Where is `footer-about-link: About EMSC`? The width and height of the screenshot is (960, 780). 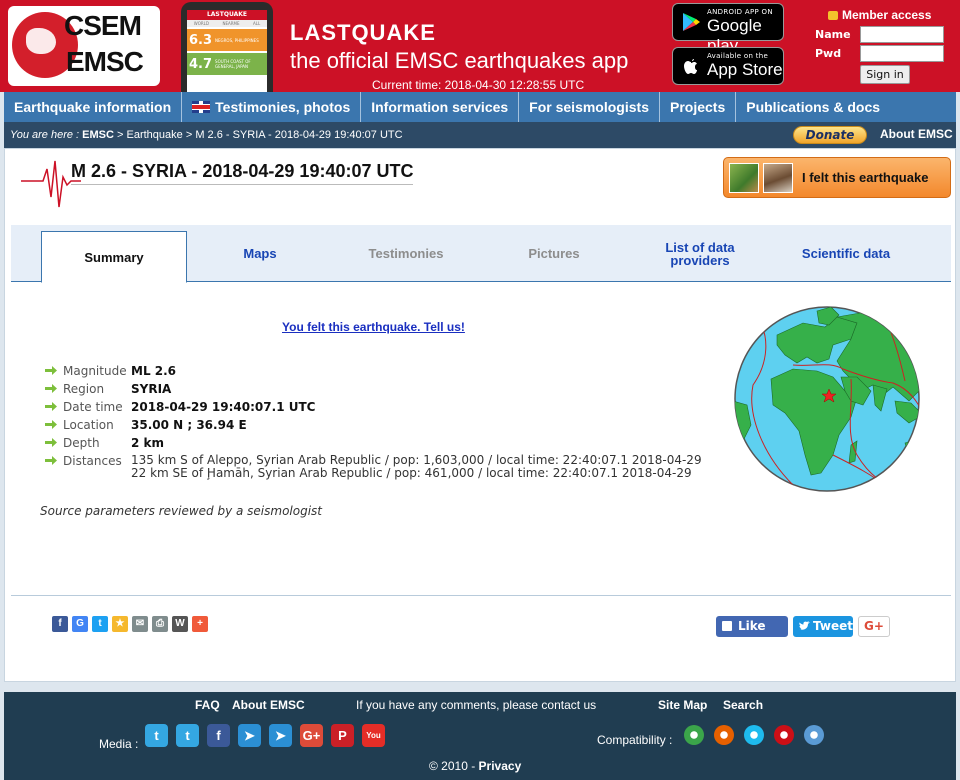 footer-about-link: About EMSC is located at coordinates (268, 705).